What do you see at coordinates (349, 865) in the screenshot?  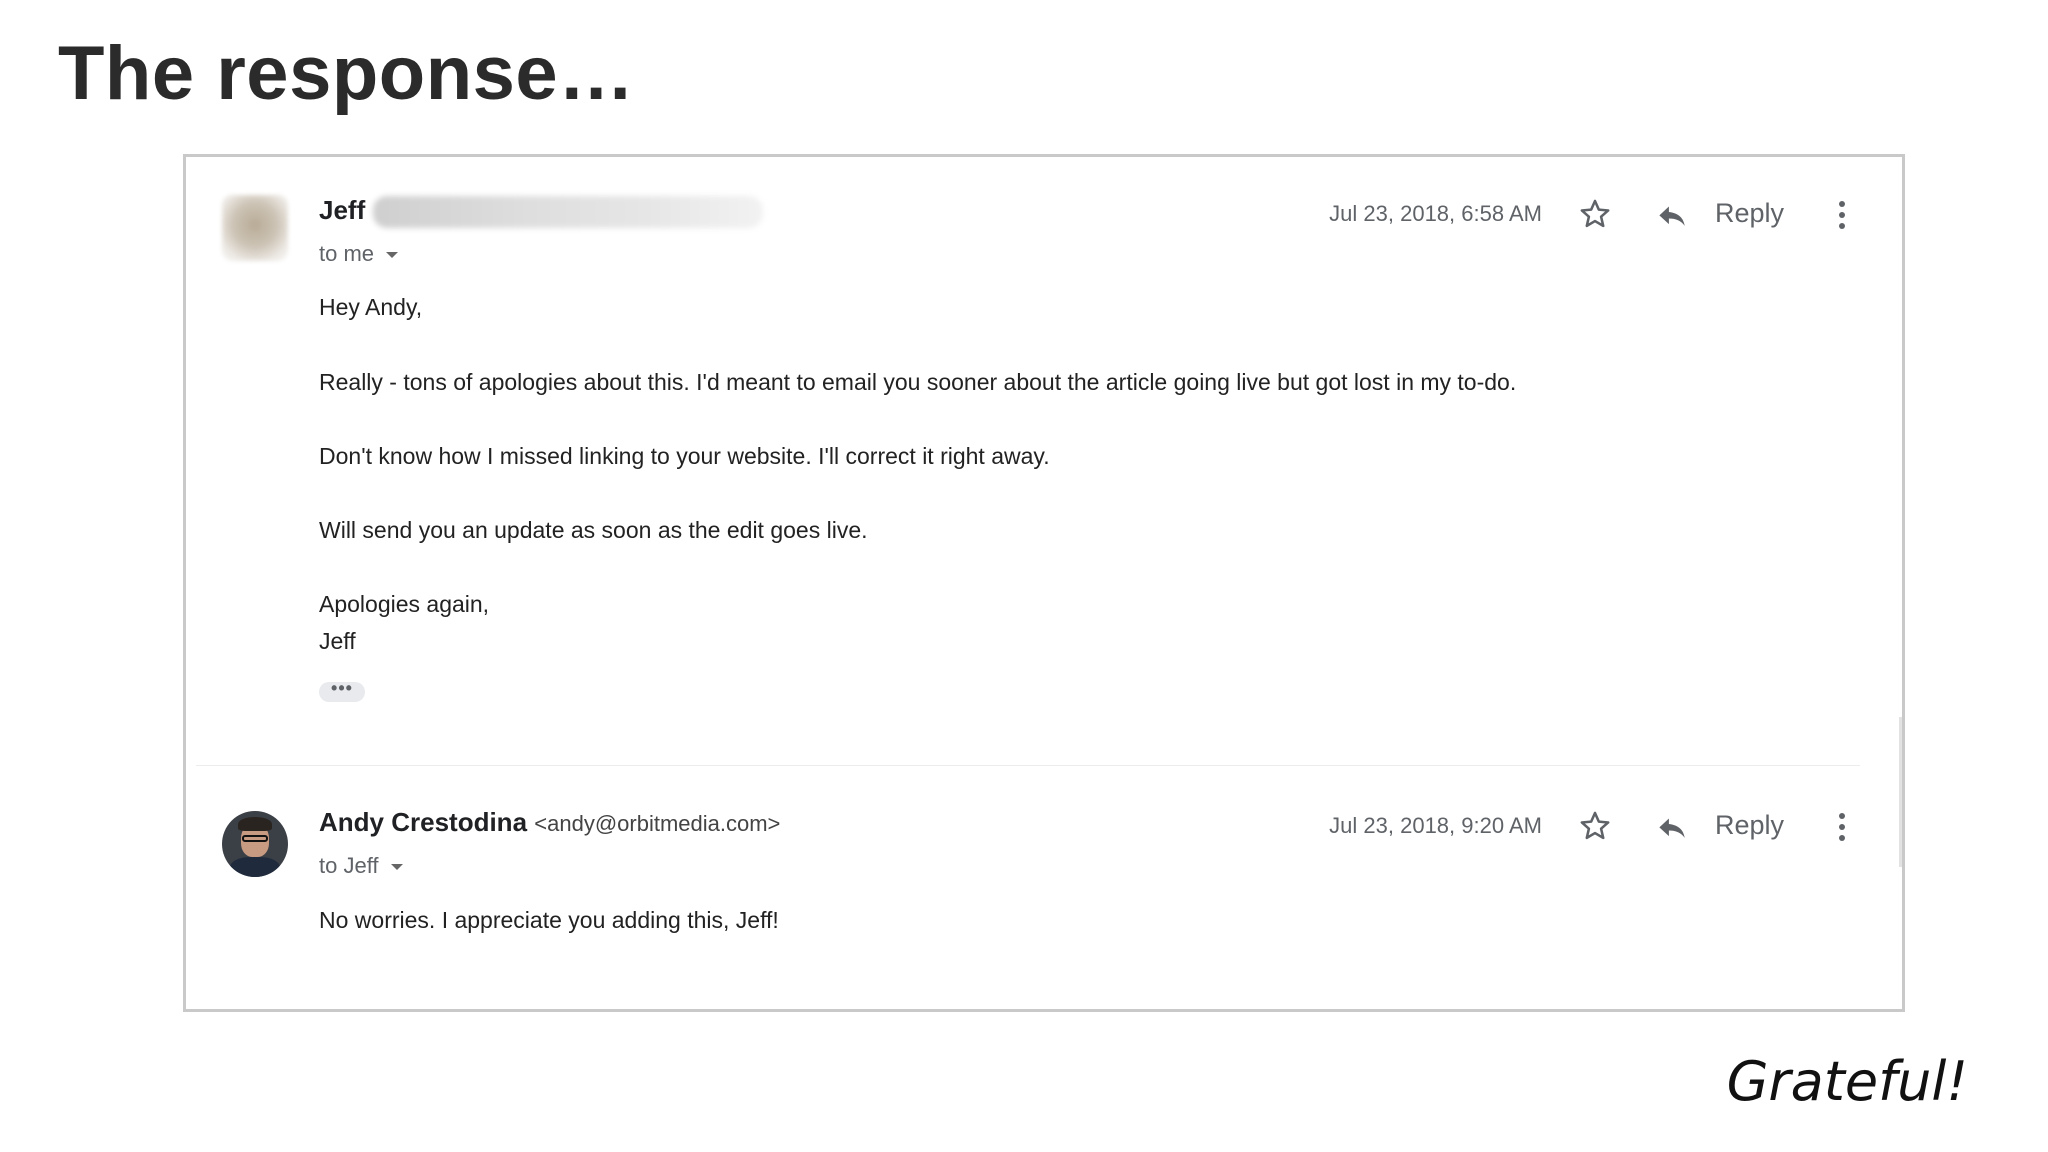 I see `recipient-label: to Jeff` at bounding box center [349, 865].